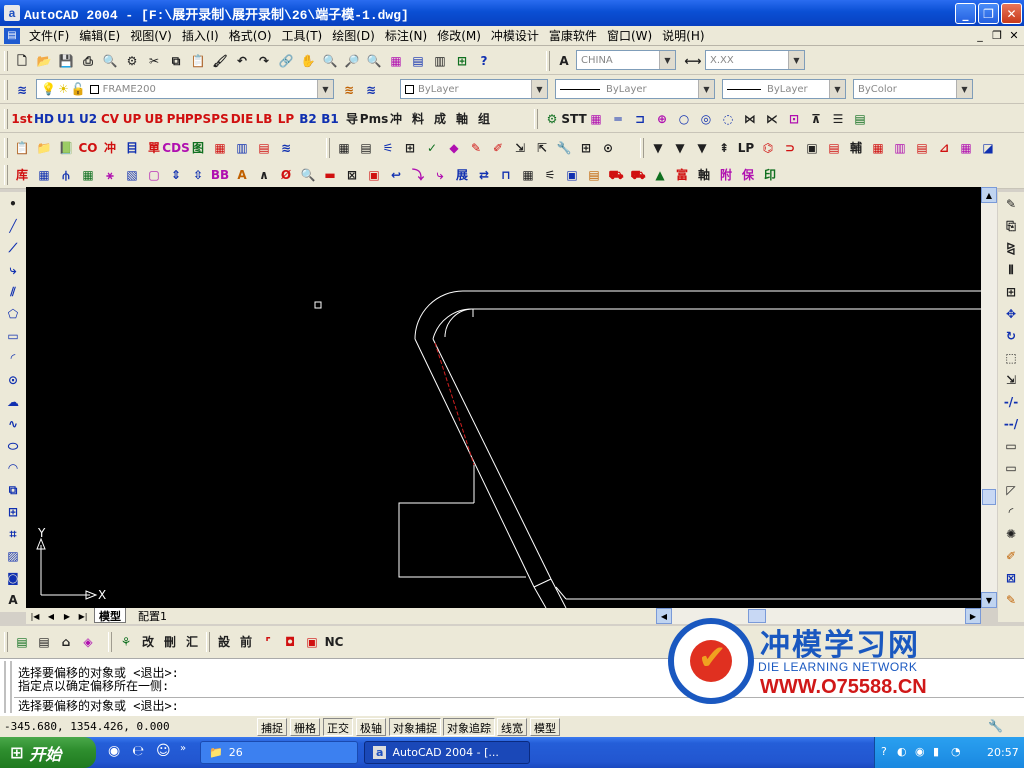 The height and width of the screenshot is (768, 1024). Describe the element at coordinates (1011, 401) in the screenshot. I see `trim-icon: -/-` at that location.